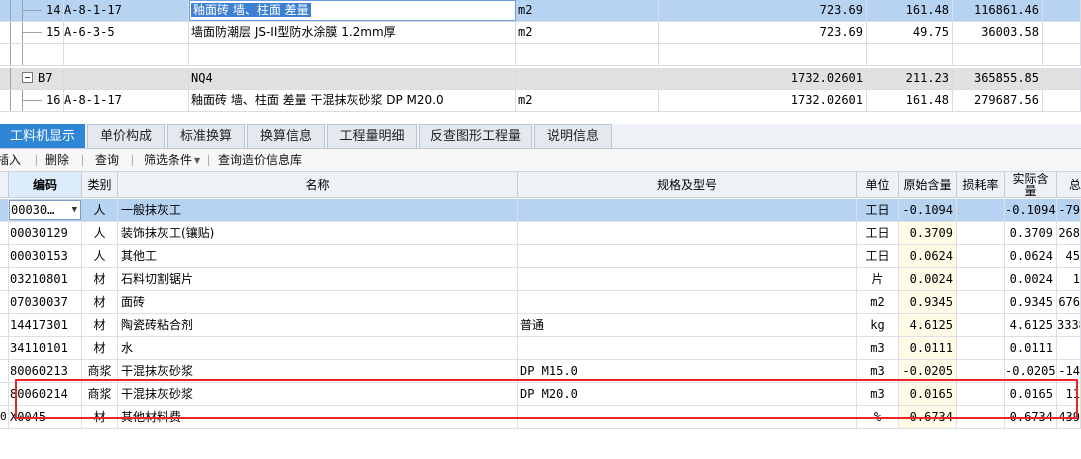 The height and width of the screenshot is (459, 1081). Describe the element at coordinates (42, 136) in the screenshot. I see `tab-resource-display: 工料机显示` at that location.